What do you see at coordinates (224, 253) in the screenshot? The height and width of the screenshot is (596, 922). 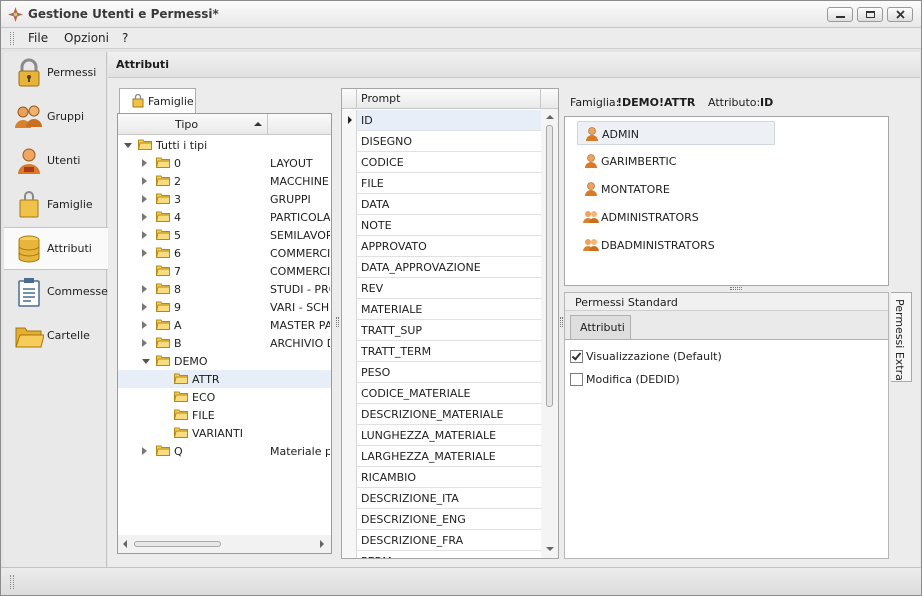 I see `tree-row: 6 COMMERCIALI` at bounding box center [224, 253].